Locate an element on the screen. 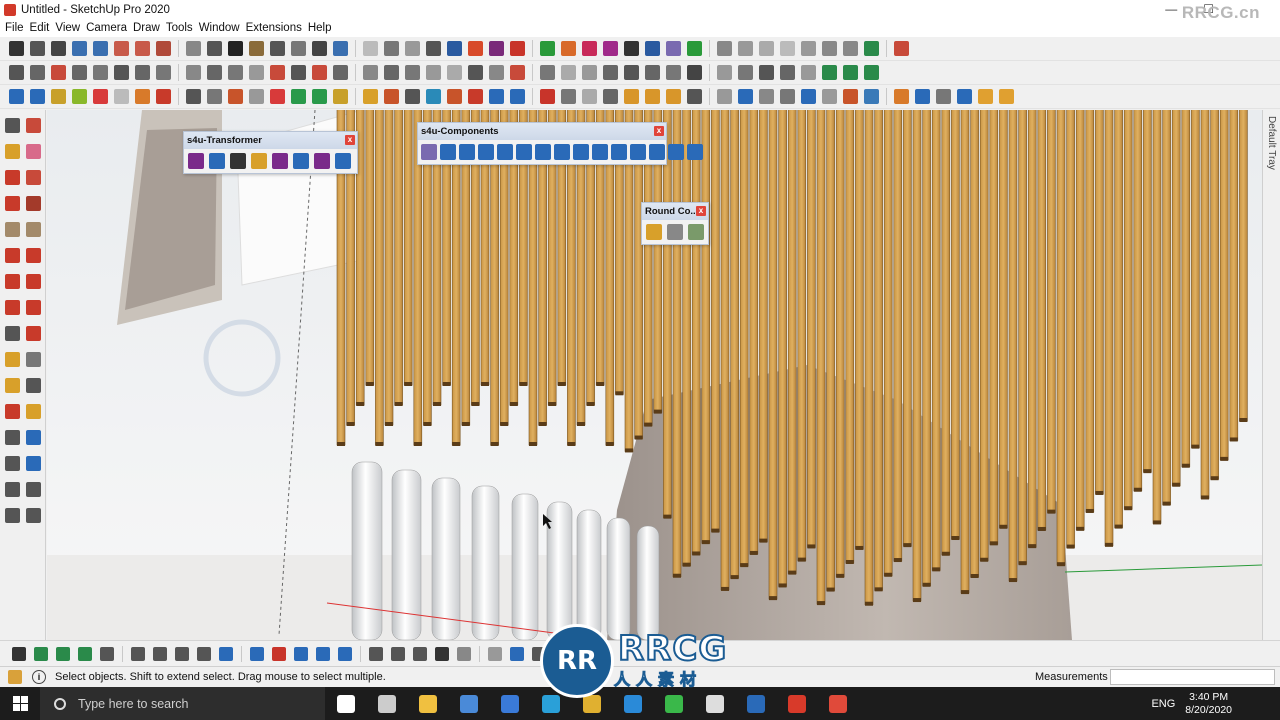  menu-item-window: Window is located at coordinates (221, 28).